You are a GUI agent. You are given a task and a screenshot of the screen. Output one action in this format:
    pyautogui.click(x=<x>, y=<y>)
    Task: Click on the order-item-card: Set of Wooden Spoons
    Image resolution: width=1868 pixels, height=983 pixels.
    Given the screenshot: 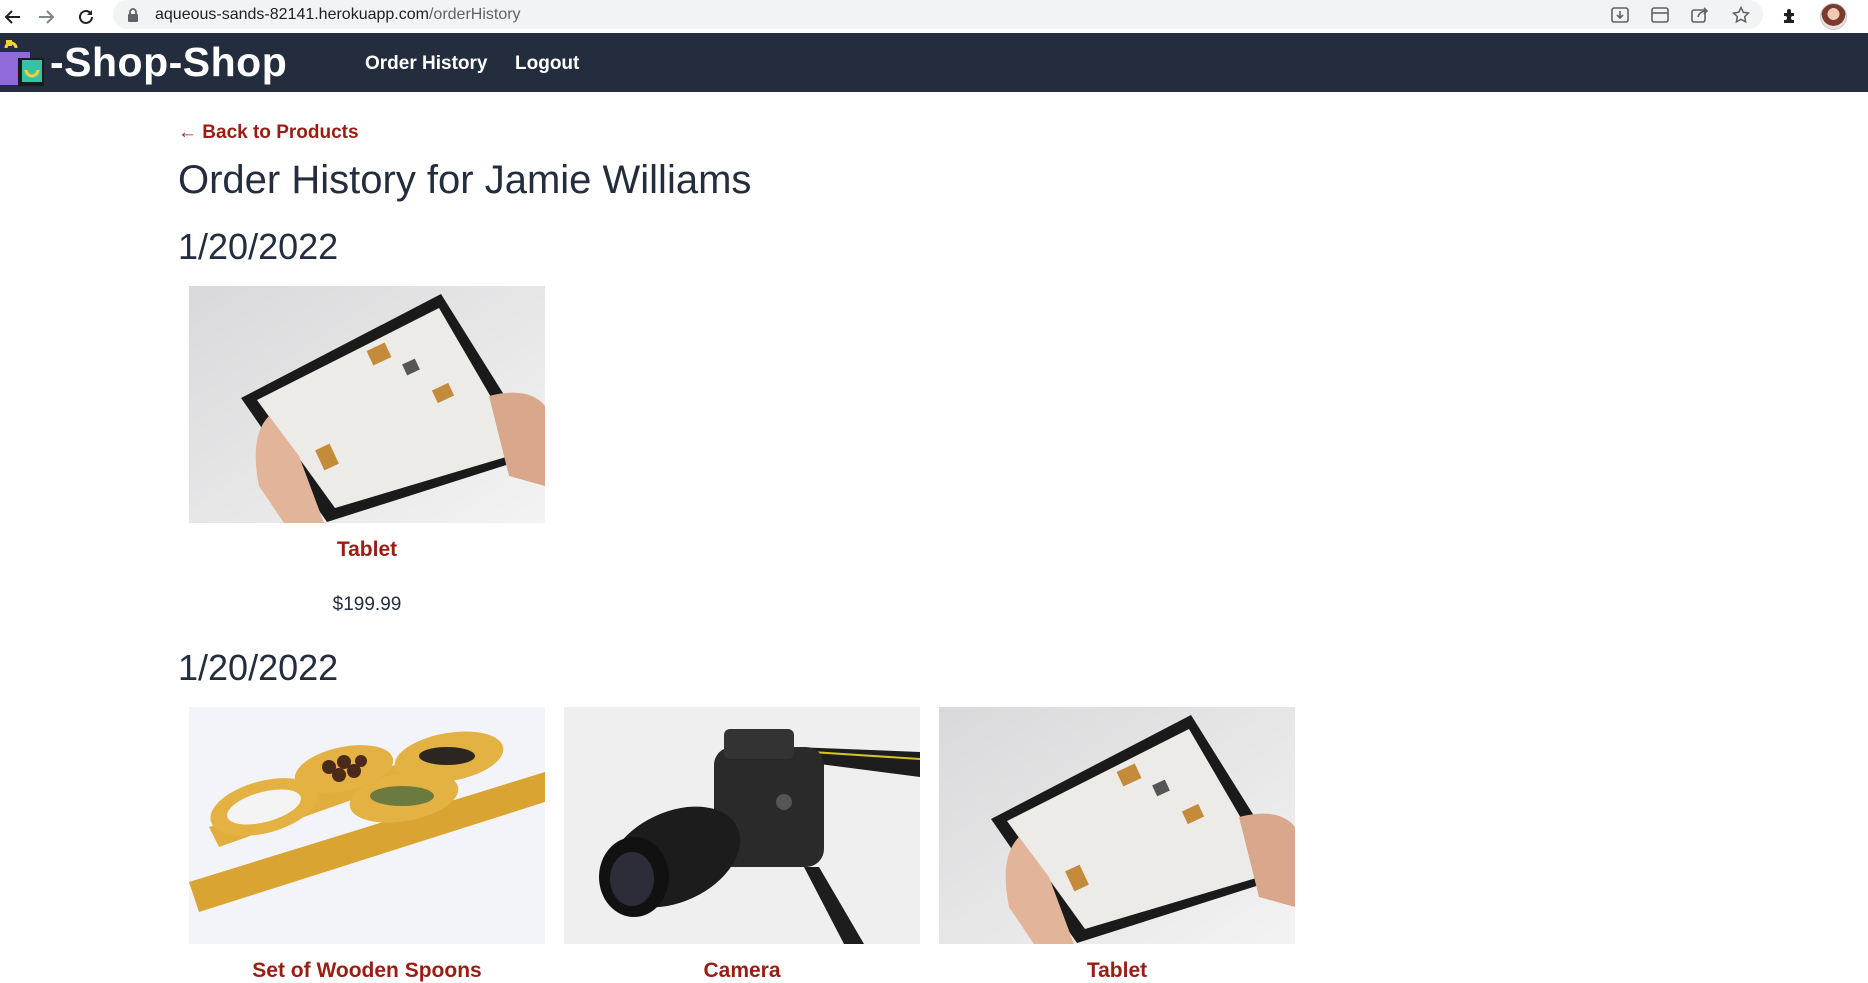 What is the action you would take?
    pyautogui.click(x=367, y=845)
    